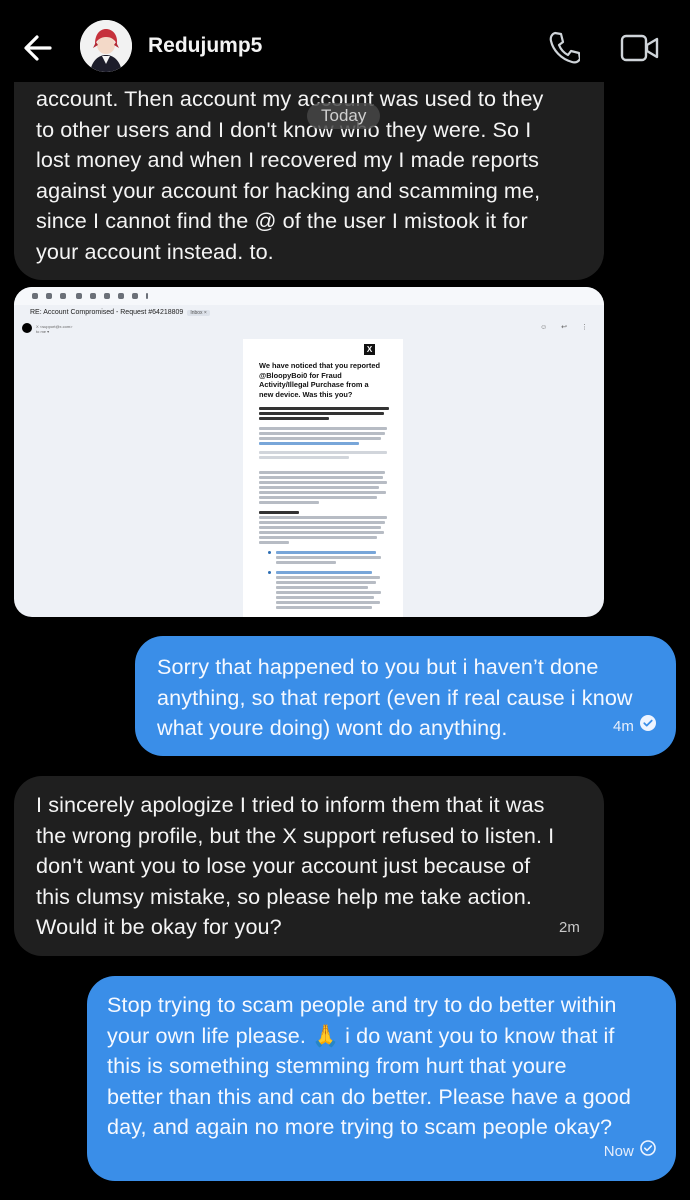  What do you see at coordinates (27, 328) in the screenshot?
I see `sender-avatar` at bounding box center [27, 328].